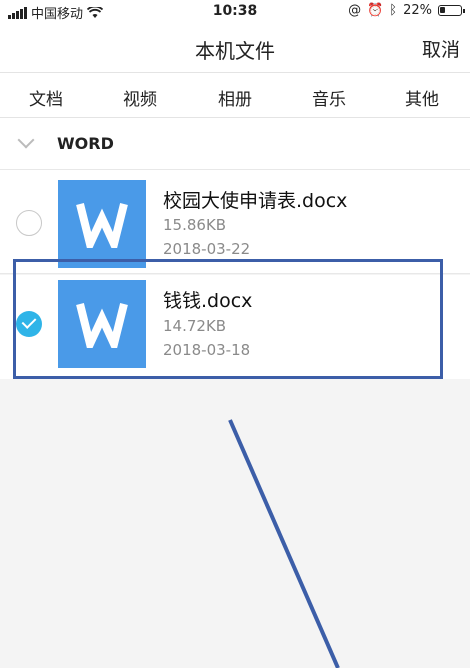 The width and height of the screenshot is (470, 668). I want to click on page-title: 本机文件, so click(235, 51).